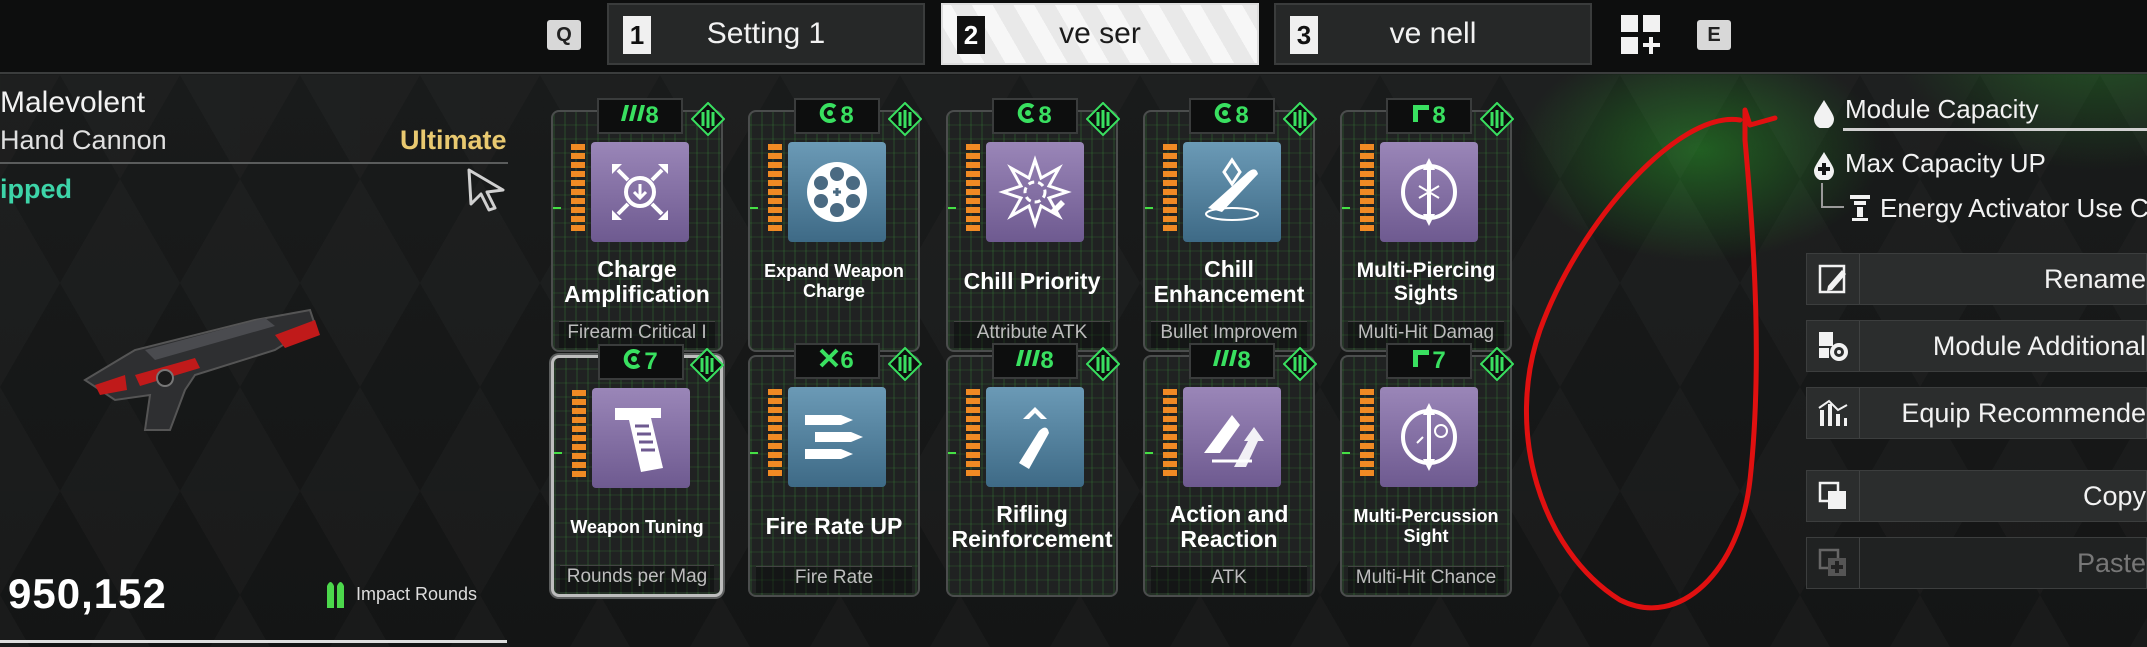  What do you see at coordinates (1429, 192) in the screenshot?
I see `pierce-sight-icon` at bounding box center [1429, 192].